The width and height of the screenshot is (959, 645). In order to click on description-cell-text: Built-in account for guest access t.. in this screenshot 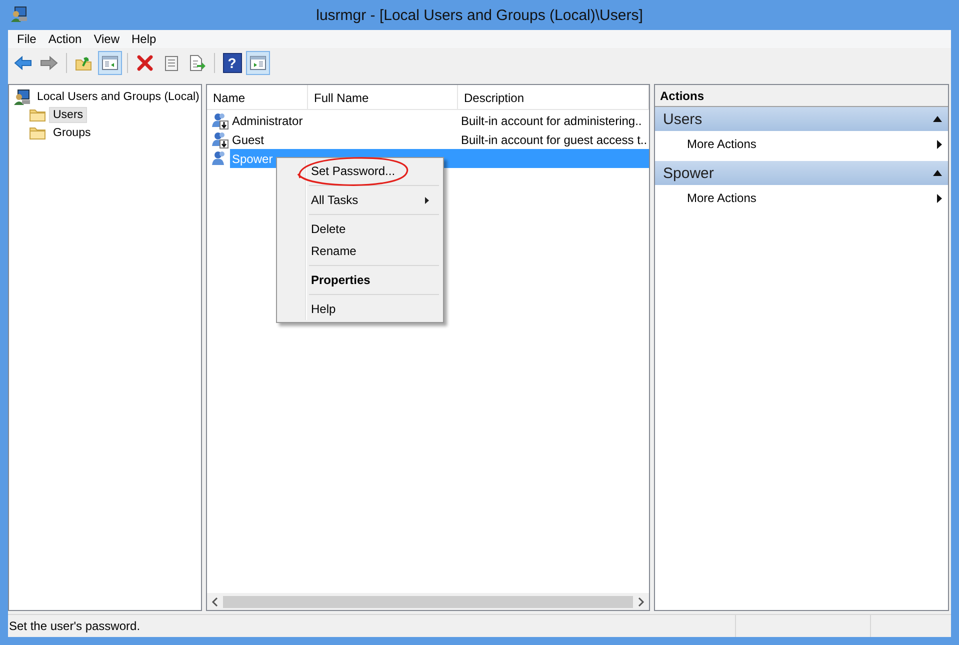, I will do `click(554, 139)`.